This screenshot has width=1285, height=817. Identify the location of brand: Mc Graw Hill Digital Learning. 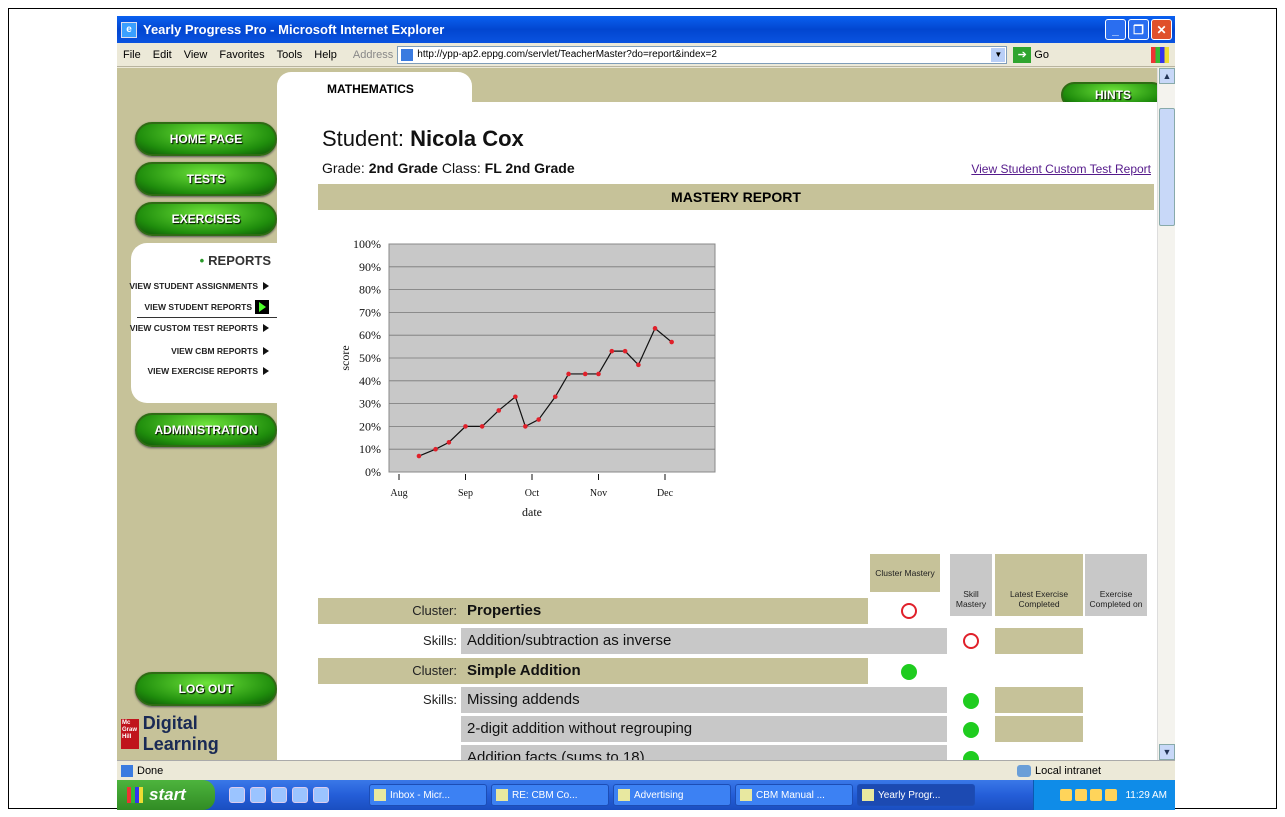
(199, 734).